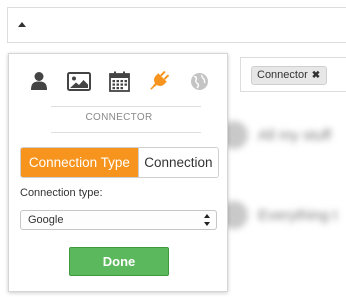 Image resolution: width=346 pixels, height=297 pixels. I want to click on connection-tabs: Connection Type Connection, so click(119, 162).